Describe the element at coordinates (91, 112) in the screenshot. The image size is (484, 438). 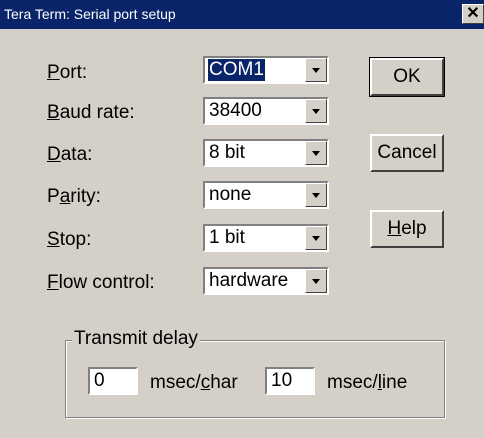
I see `baud-rate-label: Baud rate:` at that location.